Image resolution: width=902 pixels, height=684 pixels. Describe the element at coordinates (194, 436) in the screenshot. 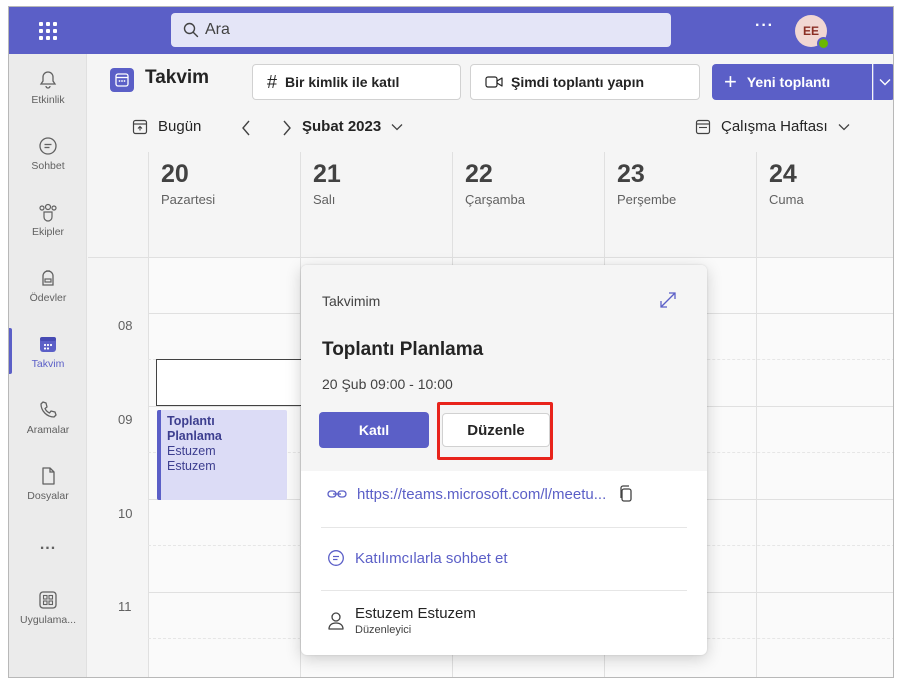

I see `event-title-line: Planlama` at that location.